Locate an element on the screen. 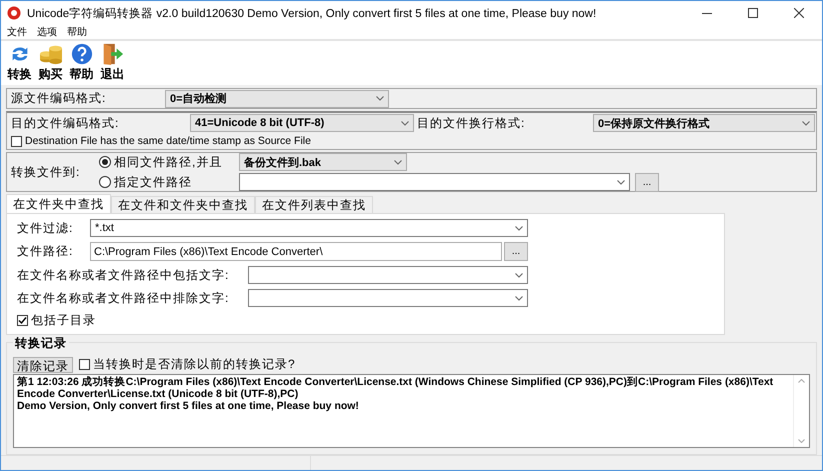  menu-item: 选项 is located at coordinates (47, 32).